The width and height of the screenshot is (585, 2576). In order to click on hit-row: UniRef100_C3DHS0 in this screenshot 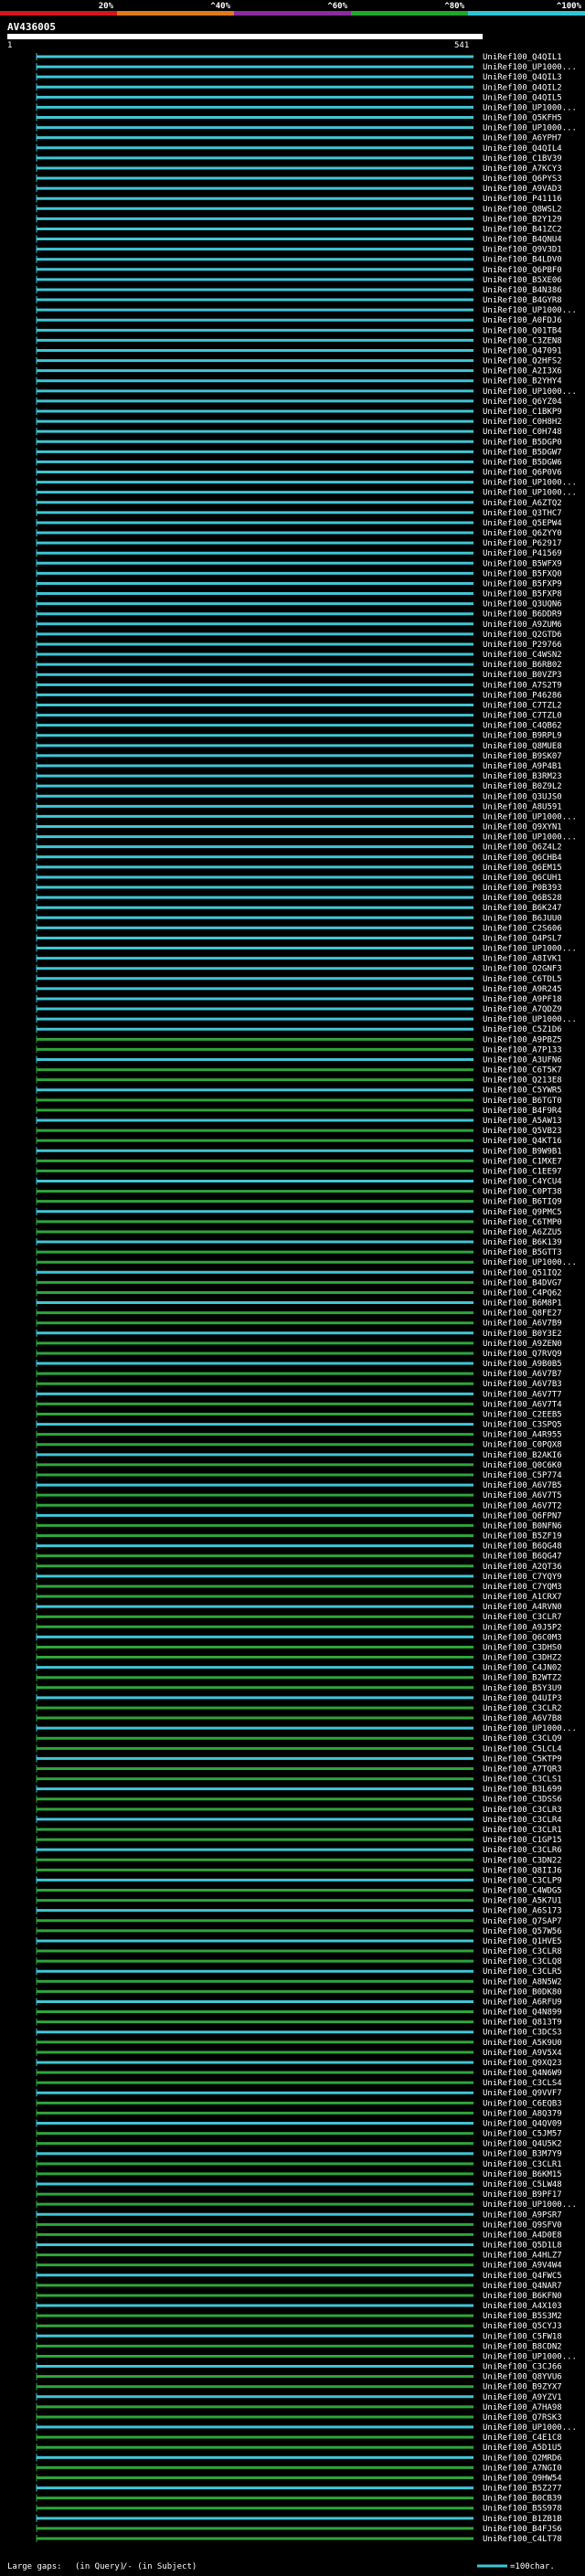, I will do `click(299, 1647)`.